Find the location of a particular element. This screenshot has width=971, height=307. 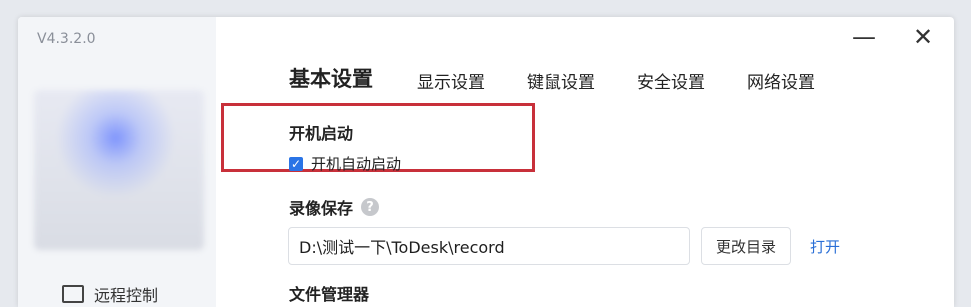

sidebar-item-remote-control: 远程控制 is located at coordinates (110, 294).